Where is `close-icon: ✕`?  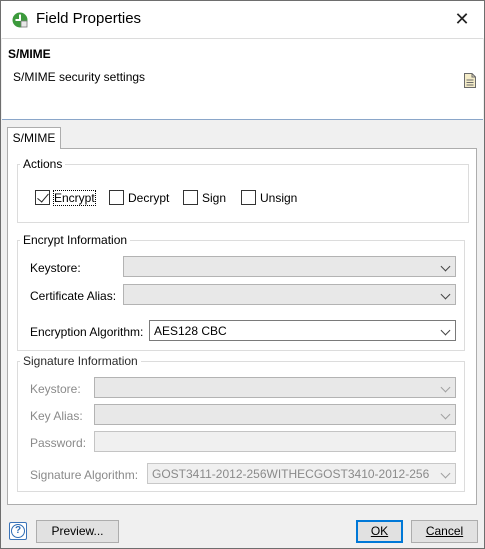 close-icon: ✕ is located at coordinates (462, 19).